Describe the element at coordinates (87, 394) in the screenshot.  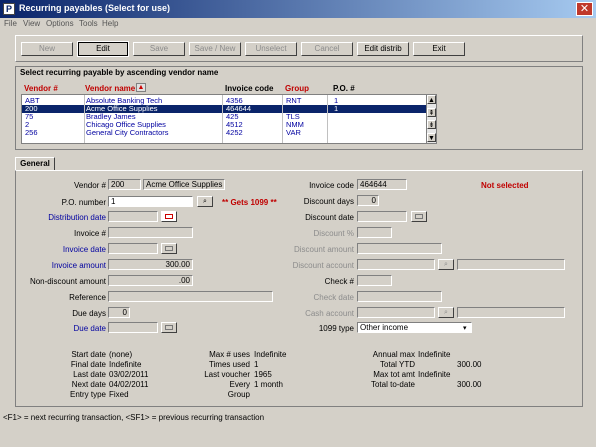
I see `entry-type-label: Entry type` at that location.